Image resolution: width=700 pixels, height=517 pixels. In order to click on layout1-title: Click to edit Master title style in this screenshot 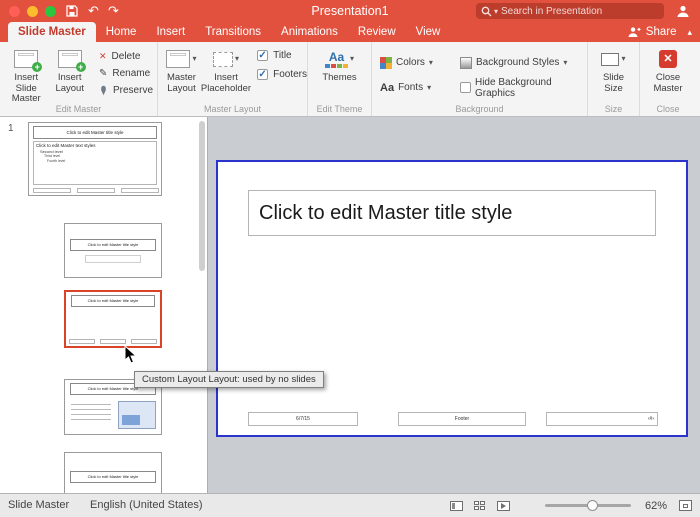, I will do `click(113, 245)`.